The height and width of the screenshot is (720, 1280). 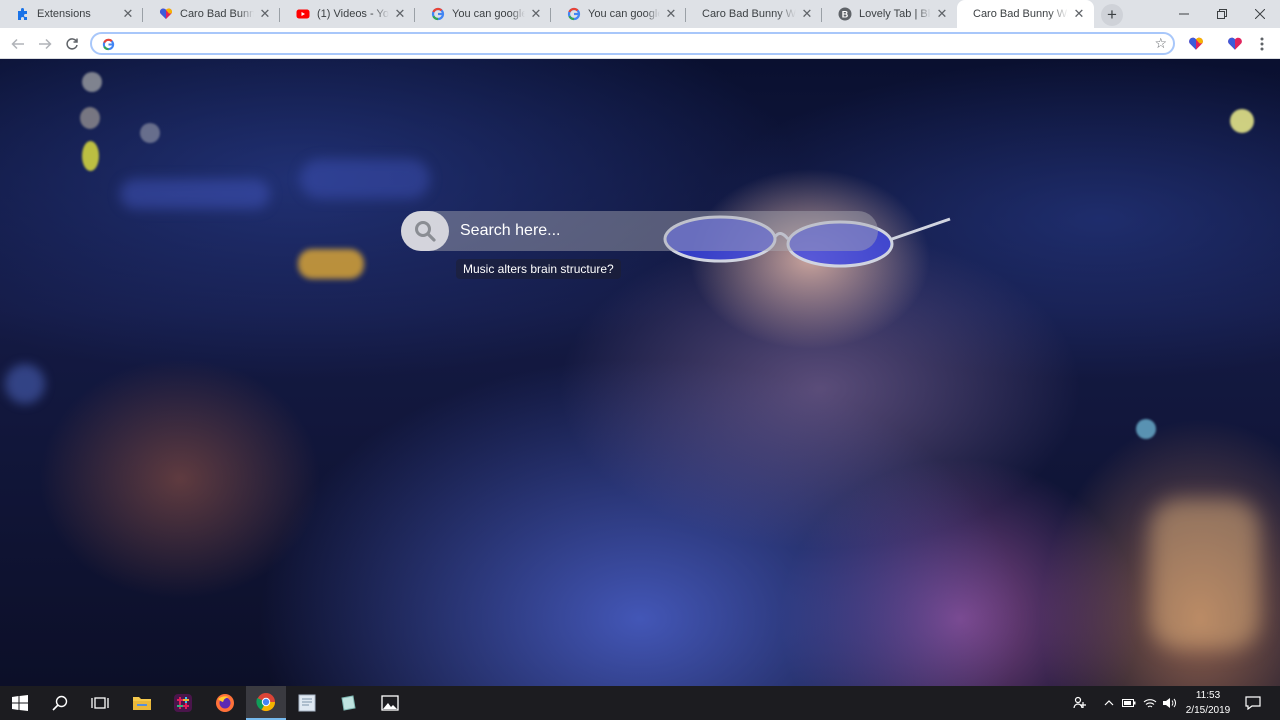 What do you see at coordinates (1208, 695) in the screenshot?
I see `clock-time: 11:53` at bounding box center [1208, 695].